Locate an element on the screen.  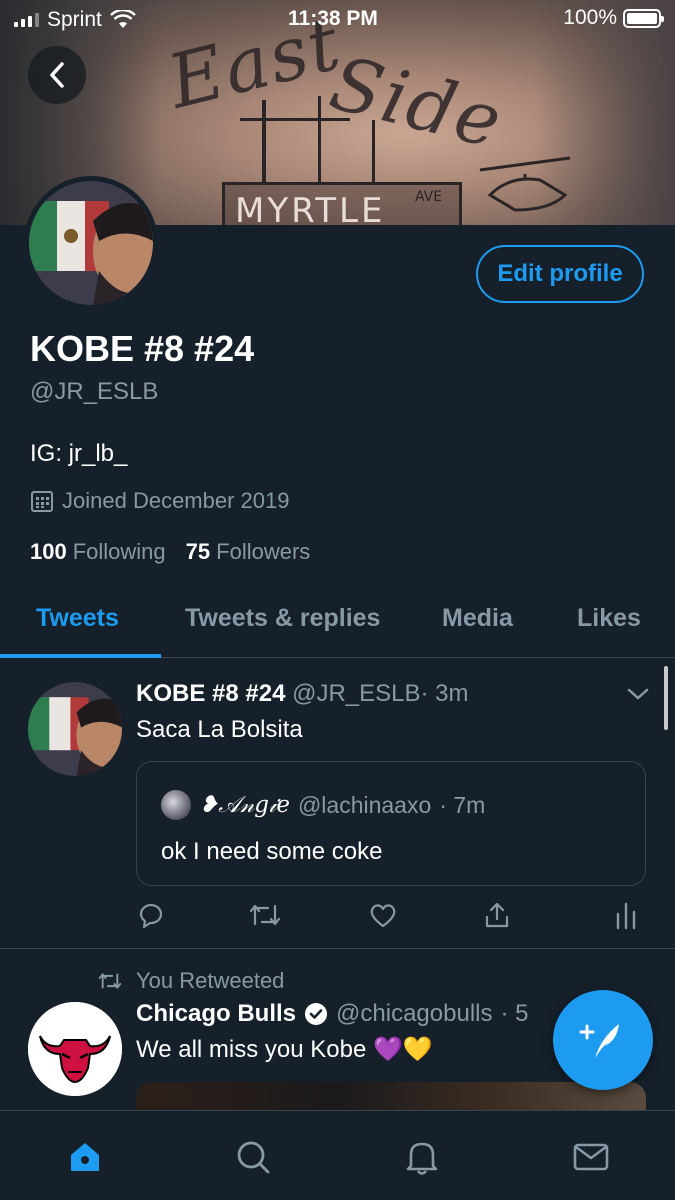
wifi-icon is located at coordinates (122, 19).